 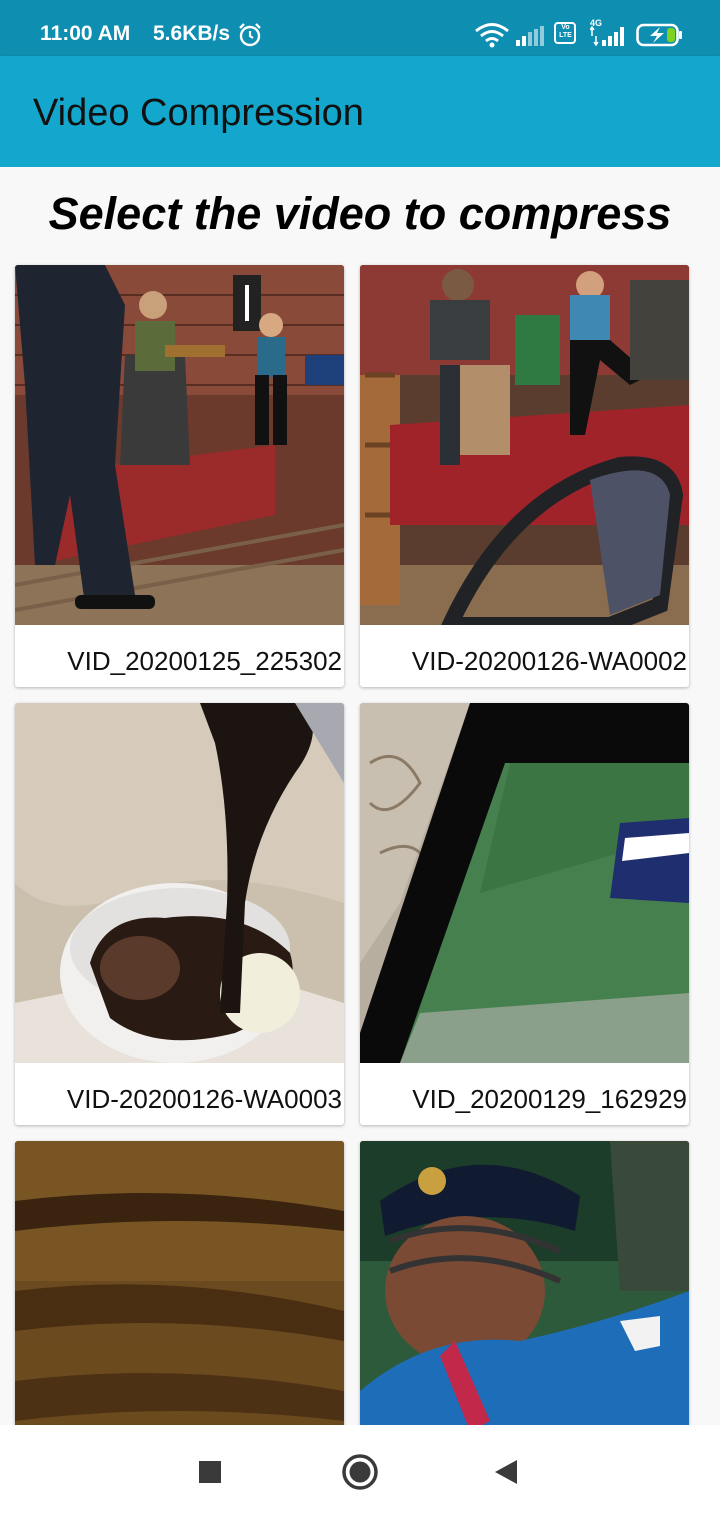 What do you see at coordinates (198, 113) in the screenshot?
I see `app-title: Video Compression` at bounding box center [198, 113].